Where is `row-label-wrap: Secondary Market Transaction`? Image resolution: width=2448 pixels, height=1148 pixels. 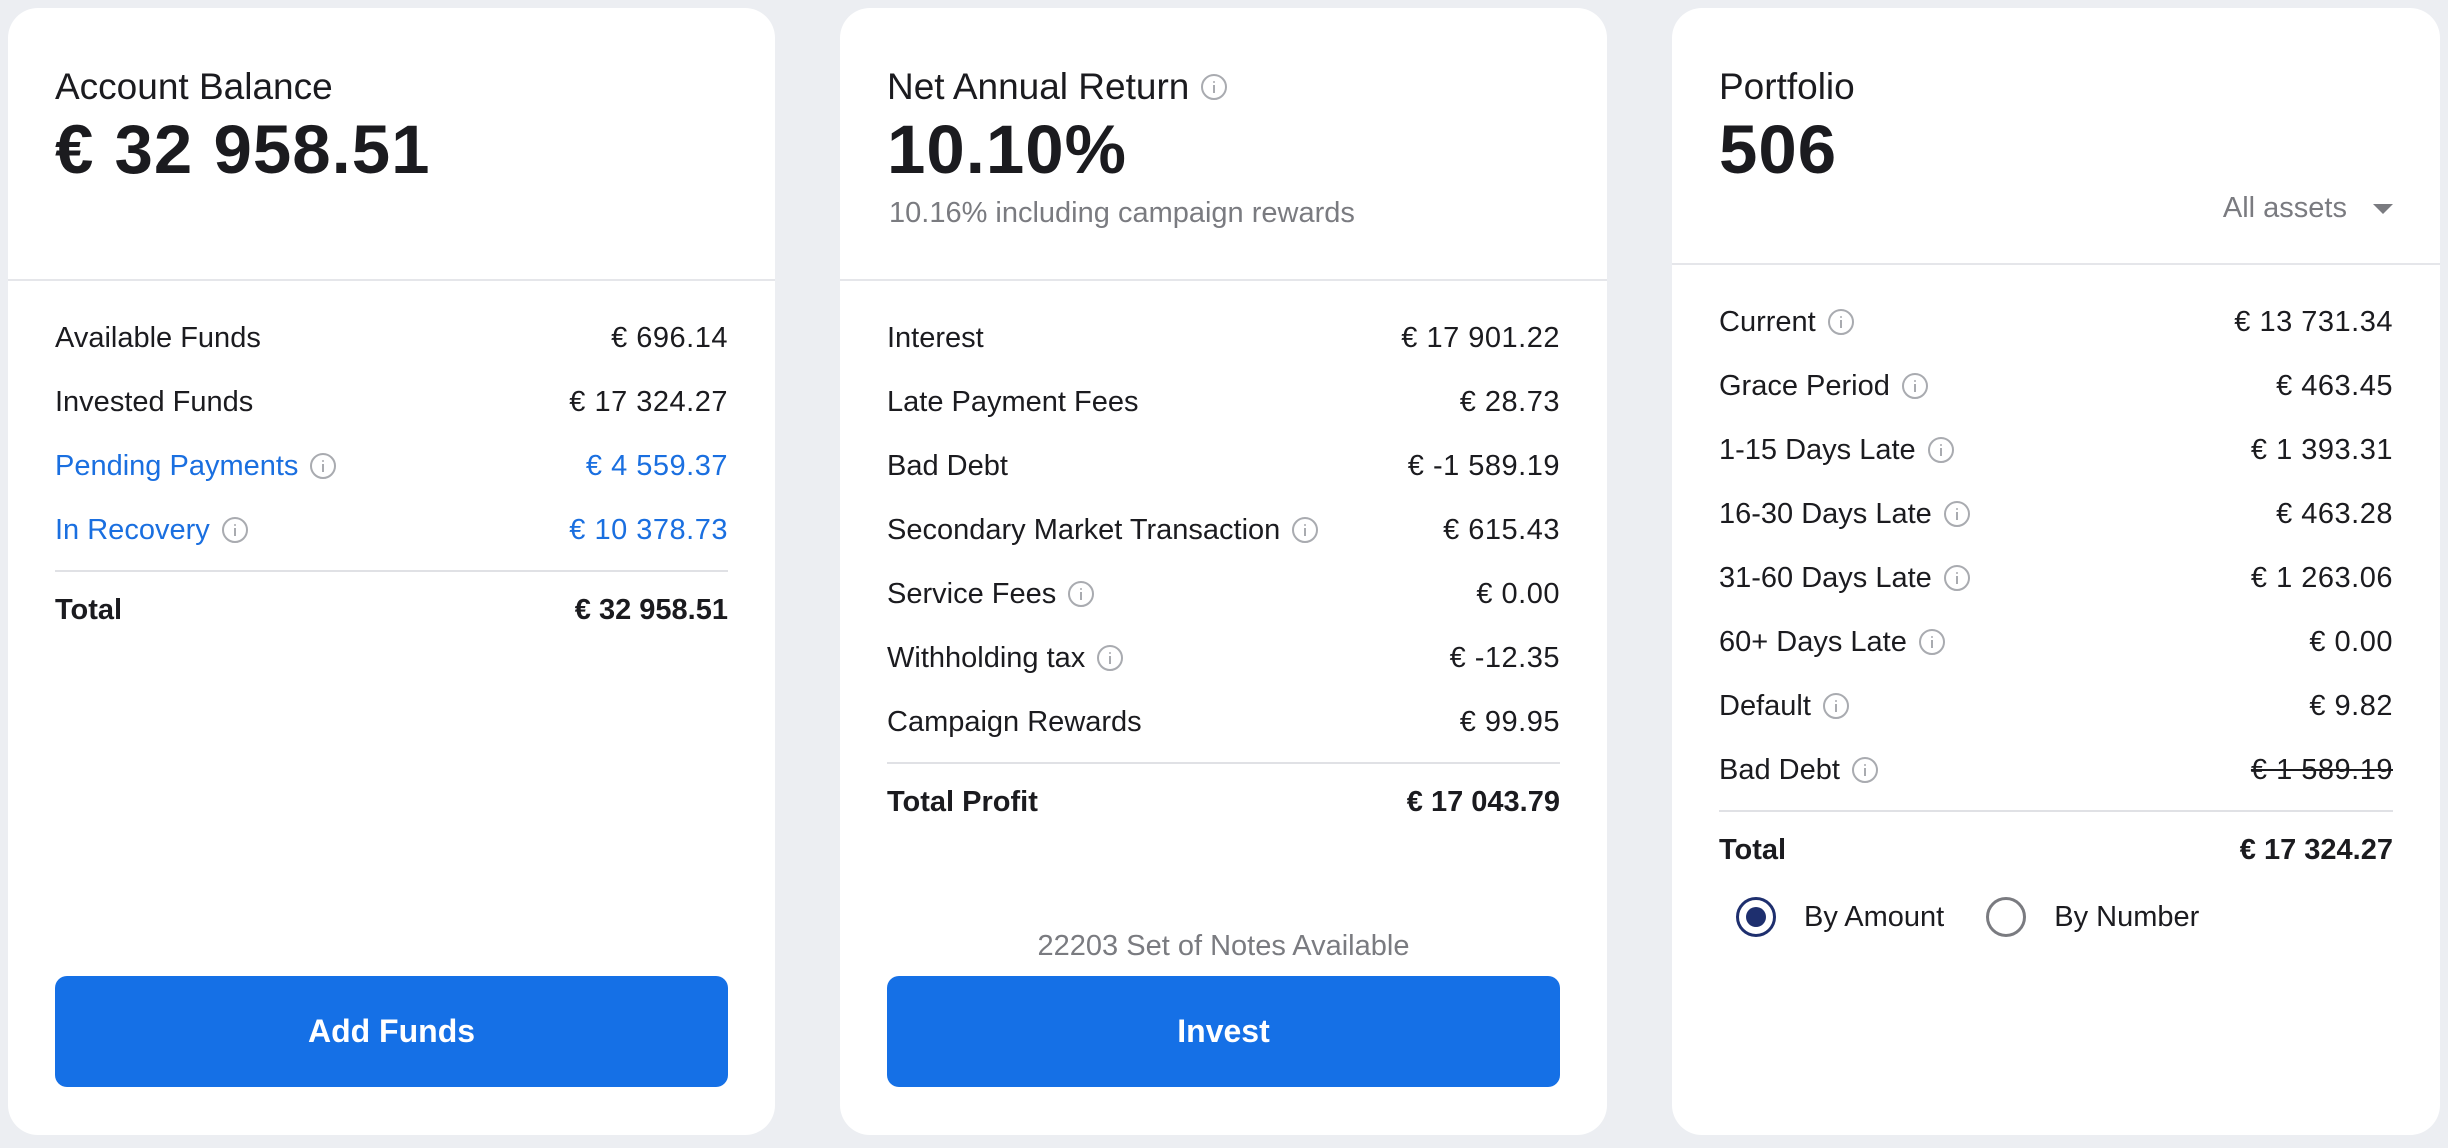 row-label-wrap: Secondary Market Transaction is located at coordinates (1103, 530).